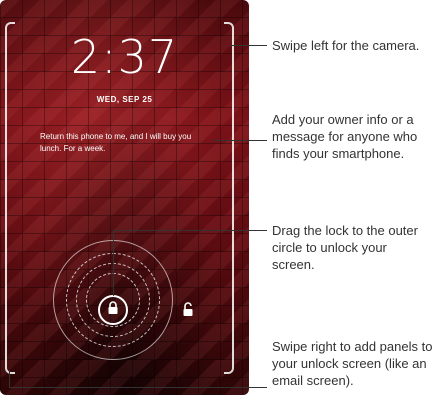 Image resolution: width=438 pixels, height=395 pixels. What do you see at coordinates (124, 99) in the screenshot?
I see `clock-date: WED, SEP 25` at bounding box center [124, 99].